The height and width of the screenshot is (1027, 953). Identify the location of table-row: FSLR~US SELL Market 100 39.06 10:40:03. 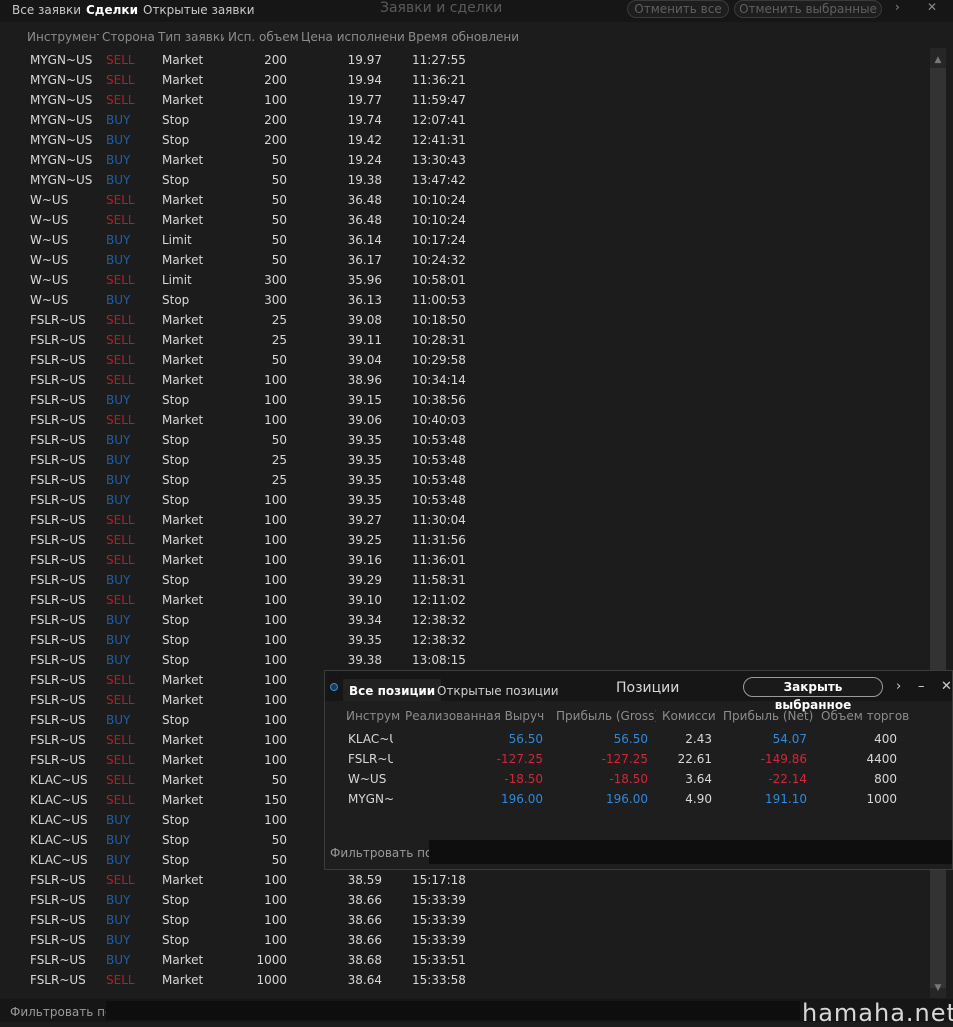
(465, 420).